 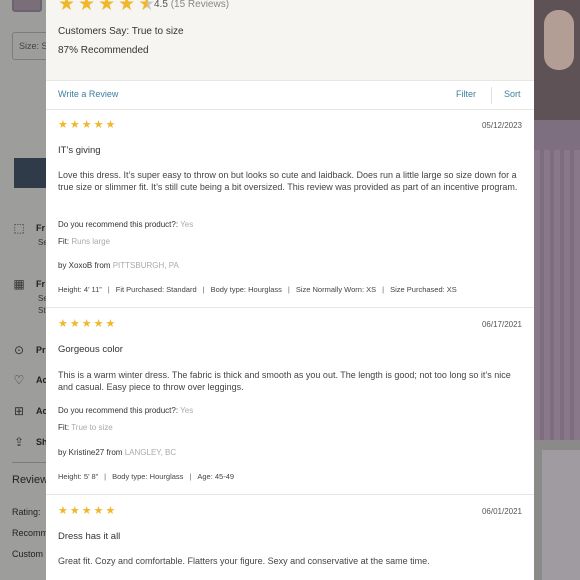 I want to click on customers-say: Customers Say: True to size, so click(x=121, y=31).